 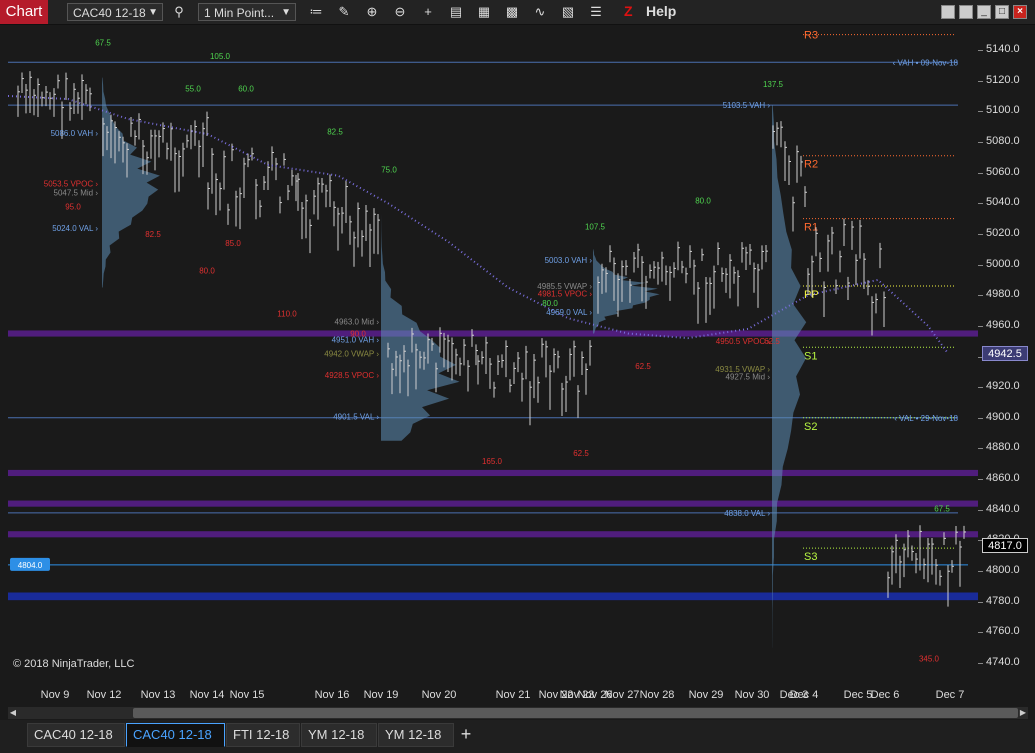 What do you see at coordinates (752, 695) in the screenshot?
I see `time-tick-label: Nov 30` at bounding box center [752, 695].